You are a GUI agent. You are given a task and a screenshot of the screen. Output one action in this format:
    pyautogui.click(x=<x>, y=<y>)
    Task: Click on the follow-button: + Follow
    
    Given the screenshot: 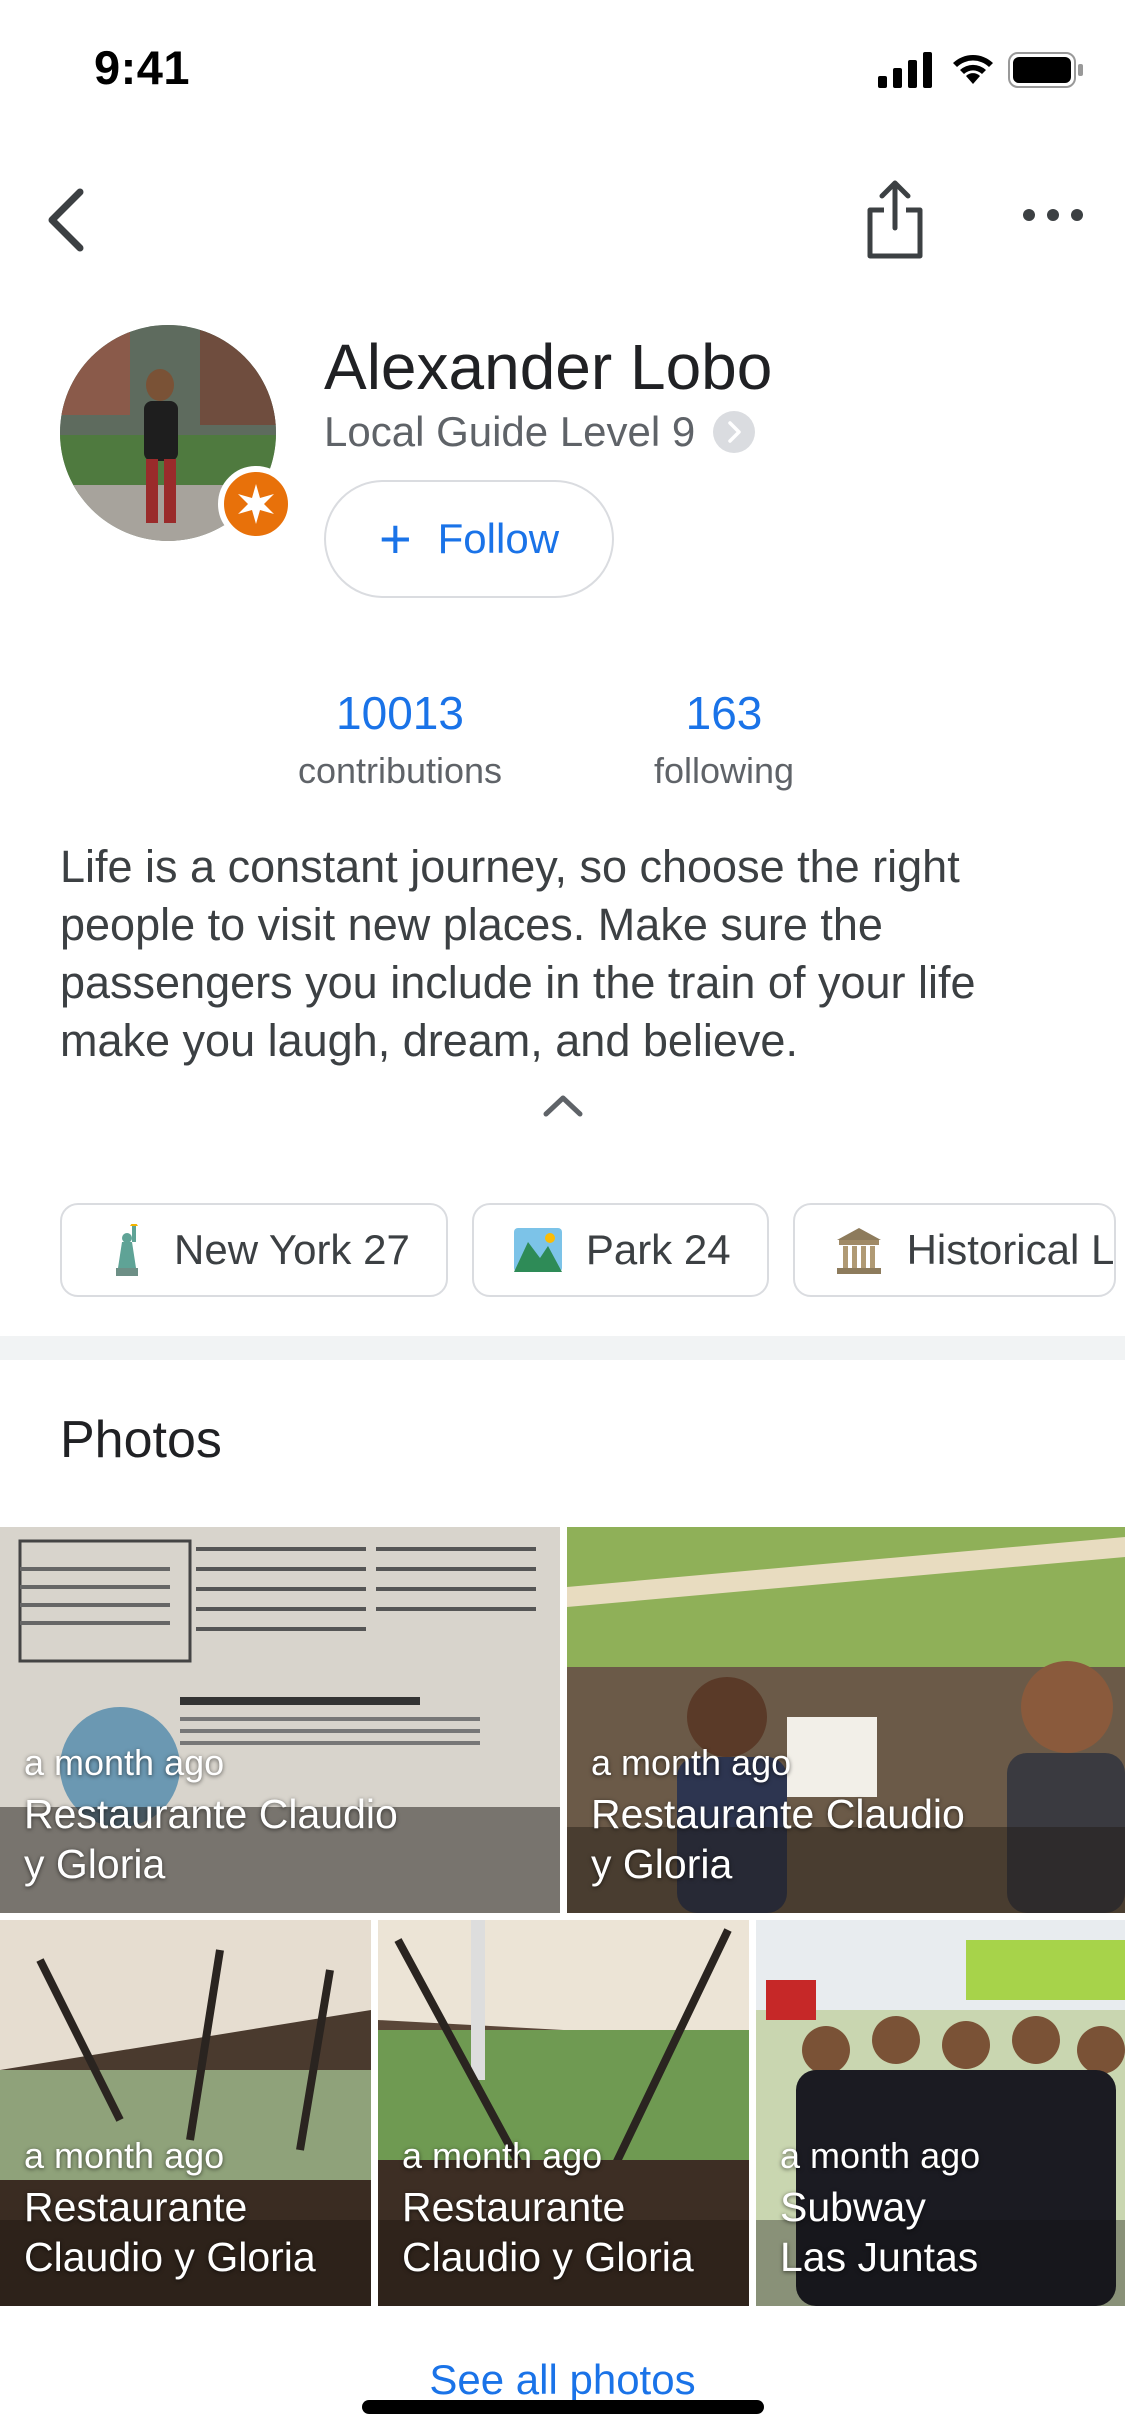 What is the action you would take?
    pyautogui.click(x=469, y=539)
    